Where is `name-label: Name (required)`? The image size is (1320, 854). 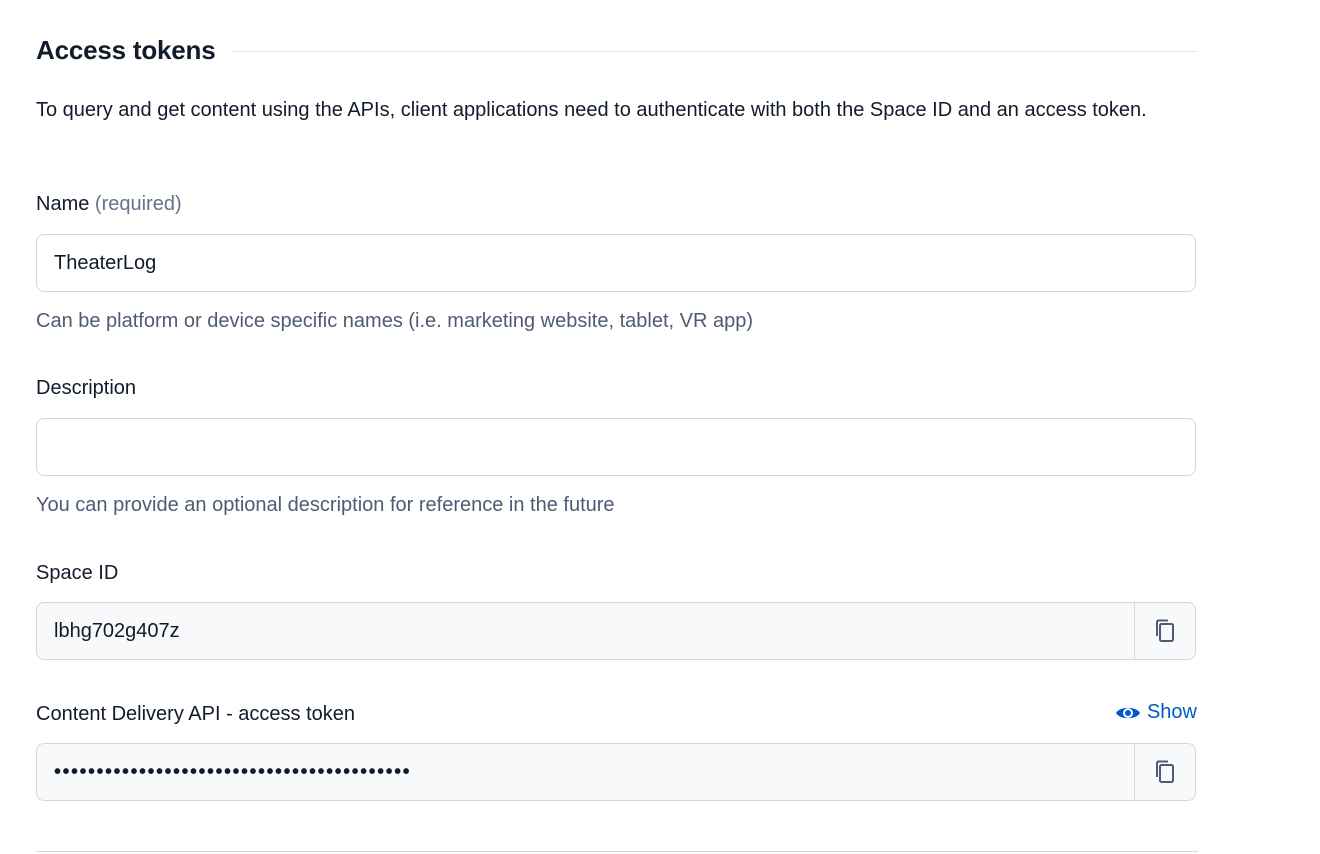 name-label: Name (required) is located at coordinates (109, 204).